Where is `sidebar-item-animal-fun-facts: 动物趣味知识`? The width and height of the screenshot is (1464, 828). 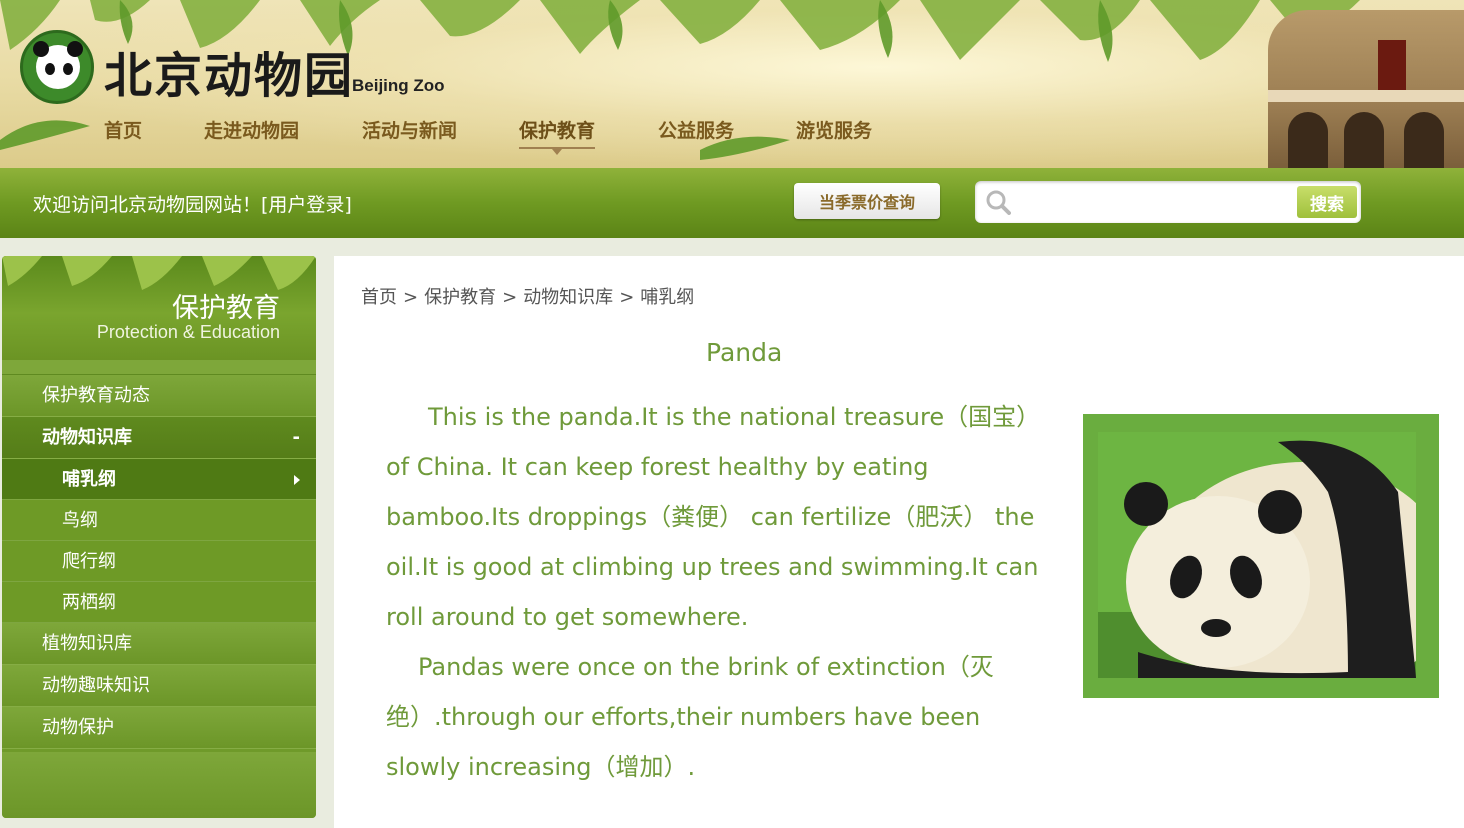 sidebar-item-animal-fun-facts: 动物趣味知识 is located at coordinates (159, 686).